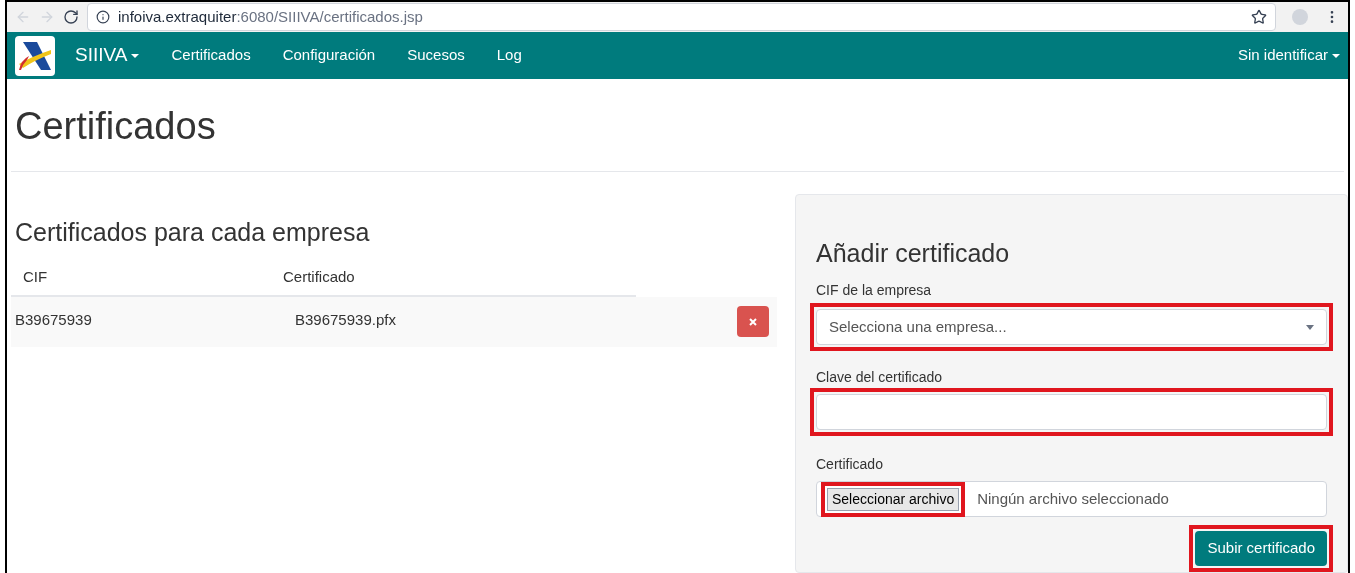  Describe the element at coordinates (193, 232) in the screenshot. I see `section-title: Certificados para cada empresa` at that location.